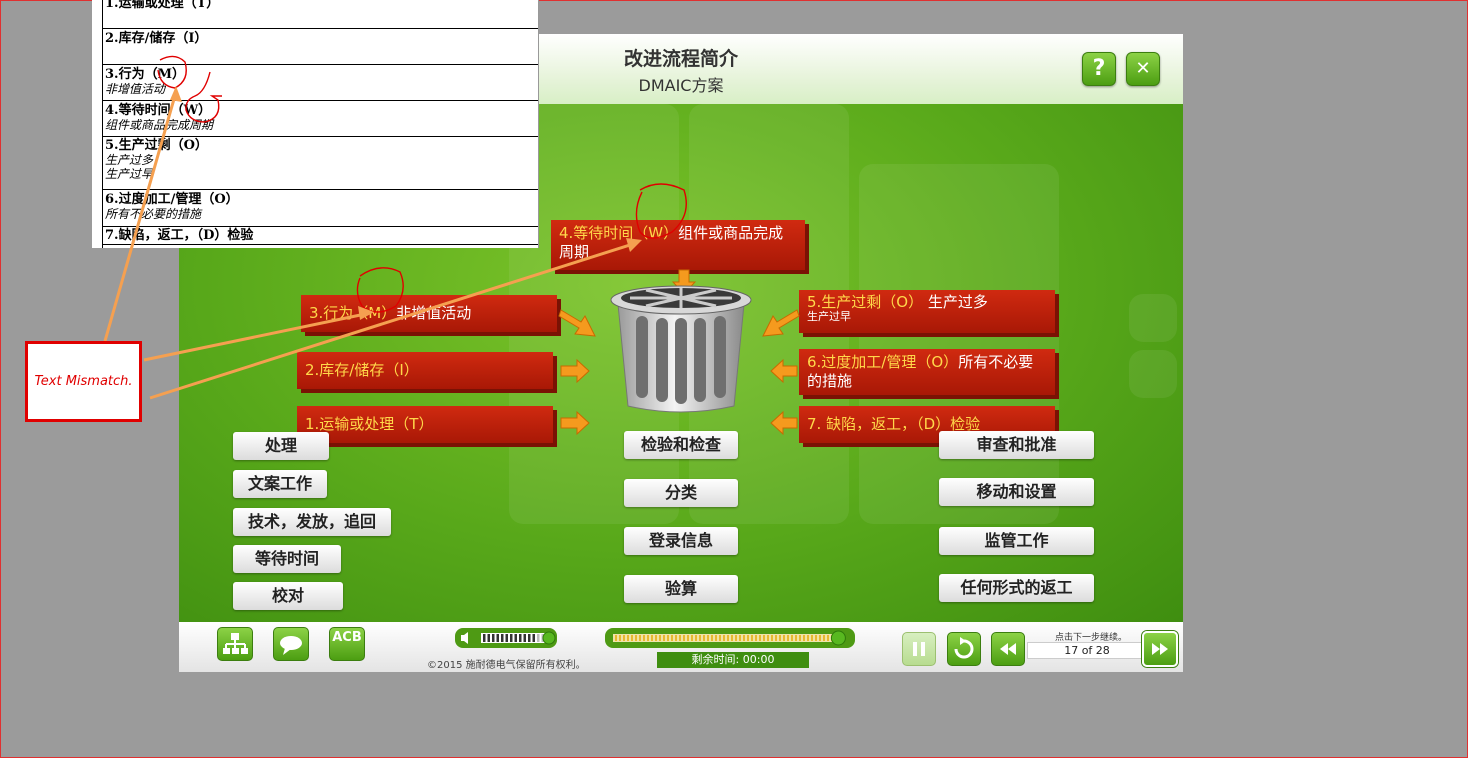 This screenshot has height=758, width=1468. Describe the element at coordinates (83, 381) in the screenshot. I see `annotation-callout: Text Mismatch.` at that location.